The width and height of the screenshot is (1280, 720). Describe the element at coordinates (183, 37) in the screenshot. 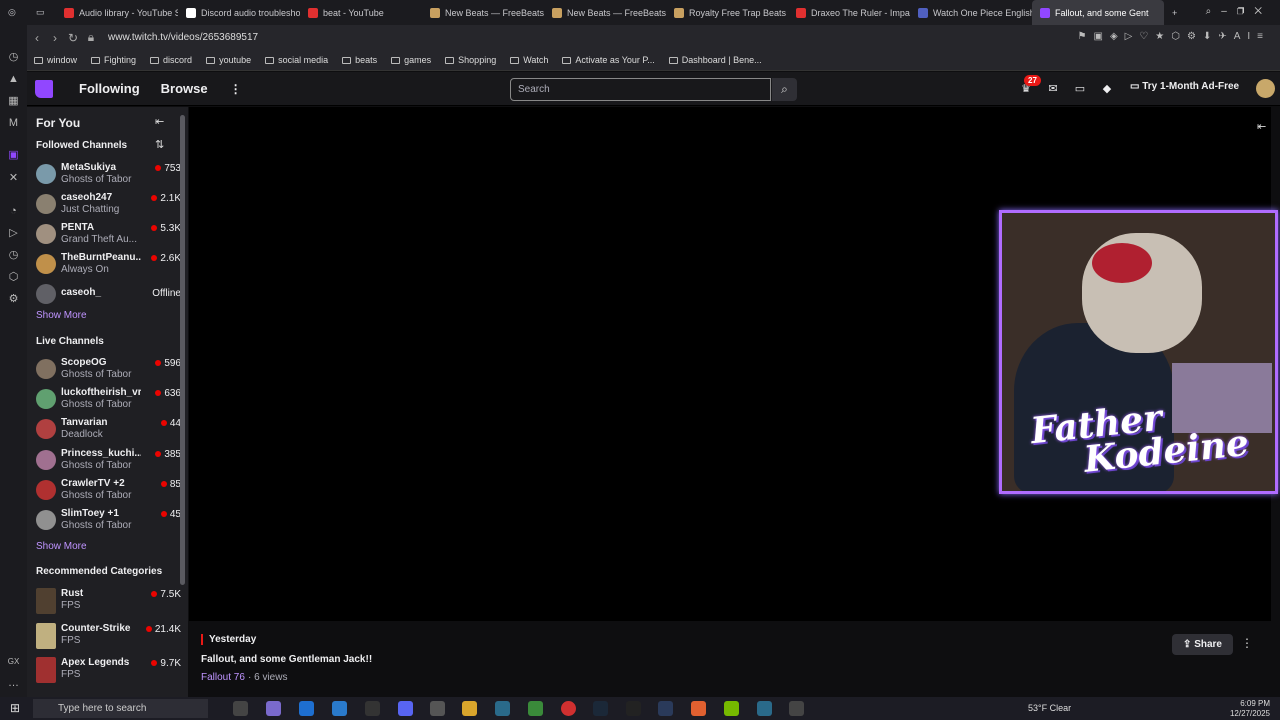

I see `url-field: www.twitch.tv/videos/2653689517` at that location.